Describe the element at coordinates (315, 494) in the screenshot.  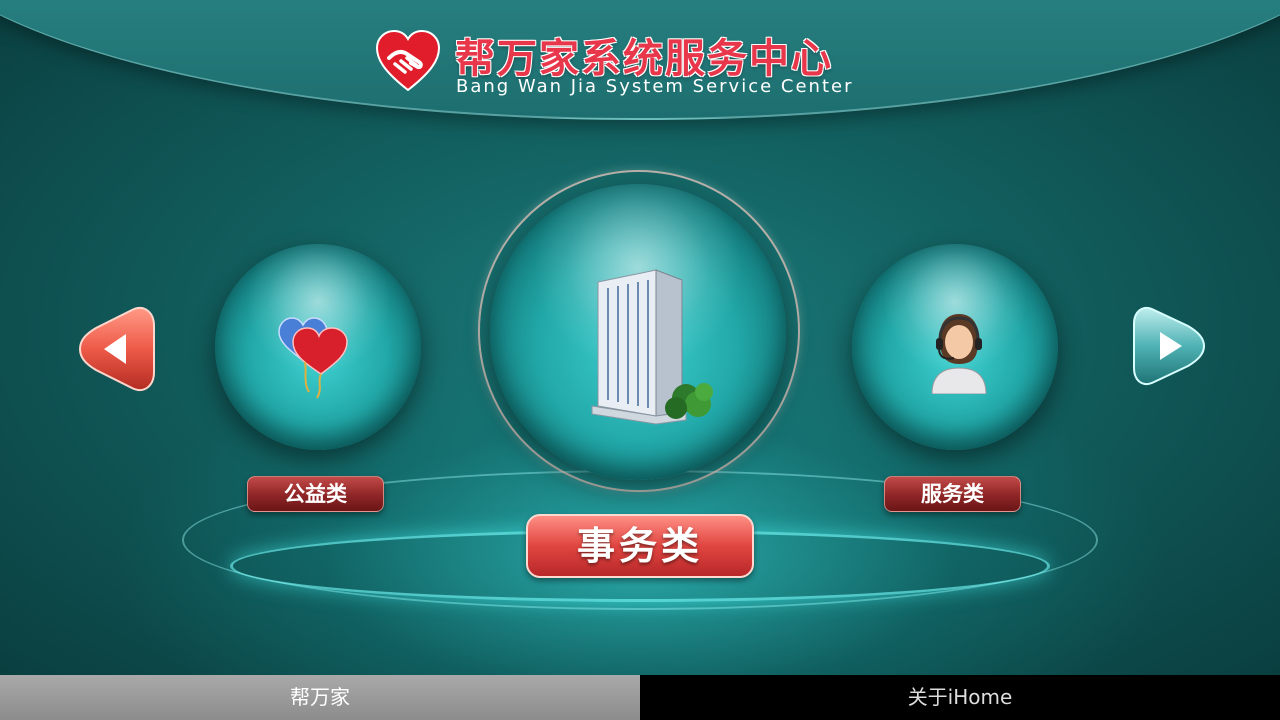
I see `category-label-public-welfare: 公益类` at that location.